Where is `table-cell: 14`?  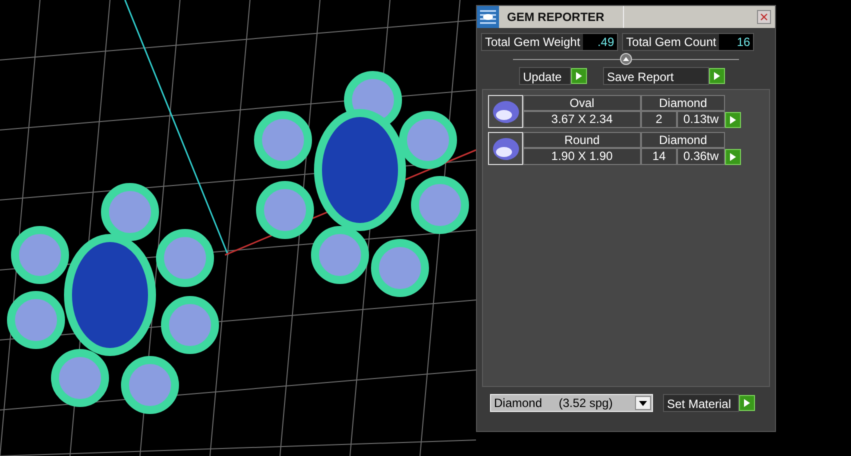 table-cell: 14 is located at coordinates (659, 156).